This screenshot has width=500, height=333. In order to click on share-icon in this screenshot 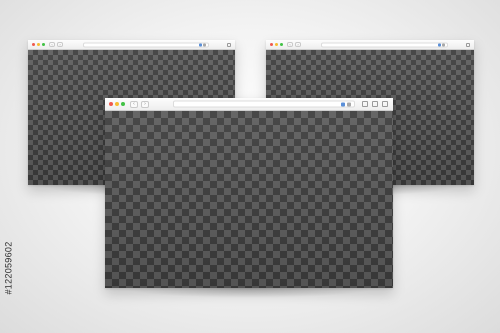, I will do `click(375, 104)`.